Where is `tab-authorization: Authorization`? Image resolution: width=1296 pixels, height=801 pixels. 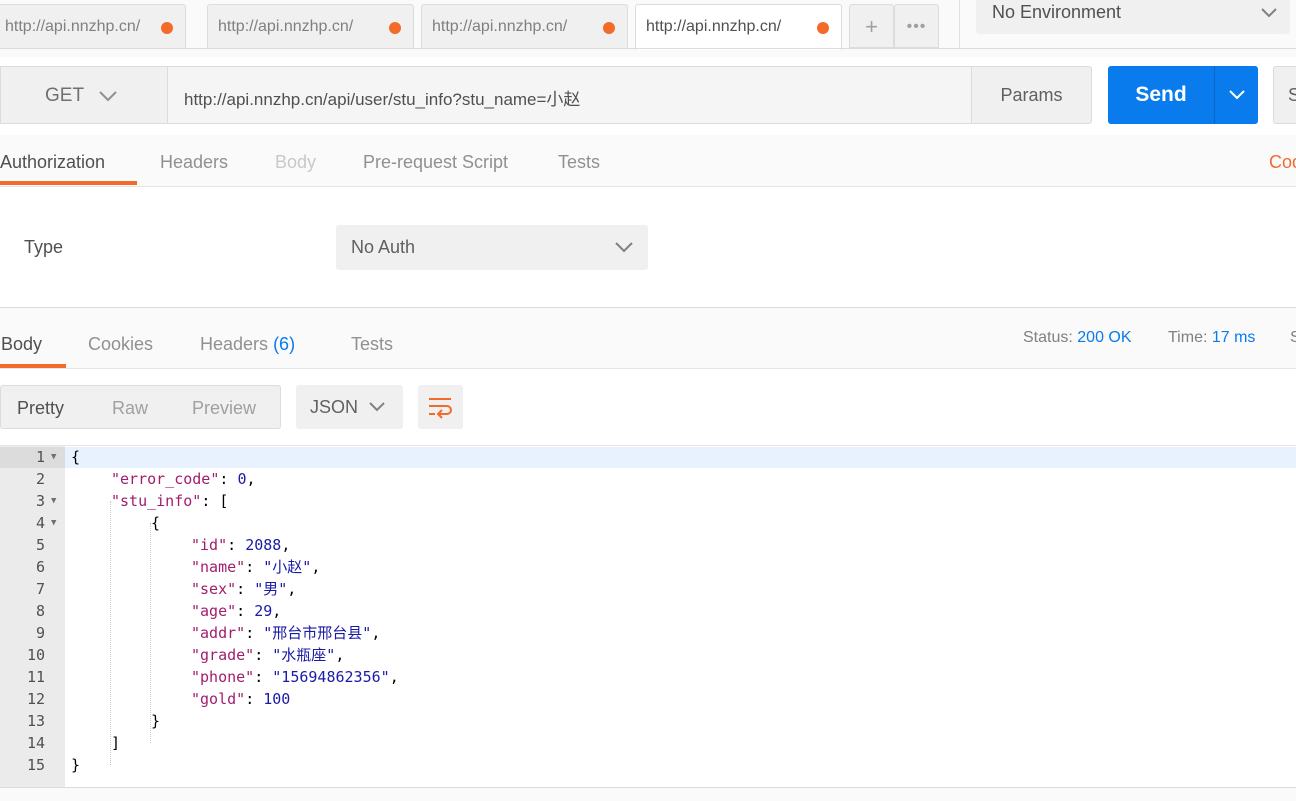
tab-authorization: Authorization is located at coordinates (52, 162).